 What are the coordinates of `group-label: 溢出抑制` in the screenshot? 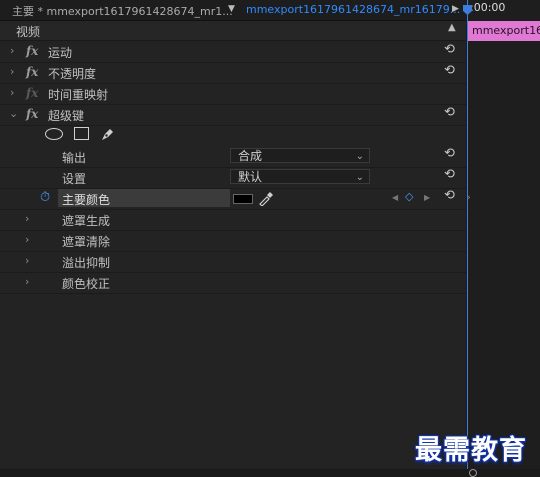 It's located at (86, 263).